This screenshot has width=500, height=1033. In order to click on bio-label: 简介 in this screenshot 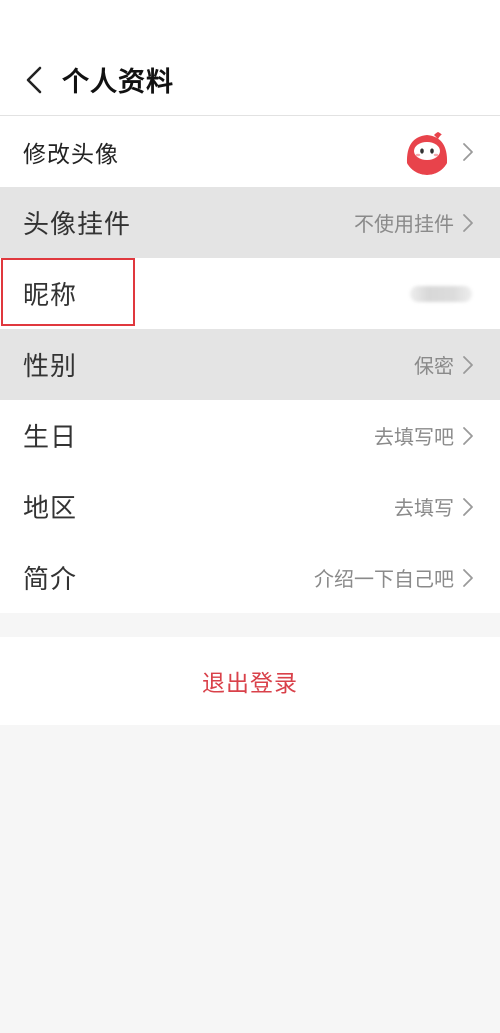, I will do `click(50, 580)`.